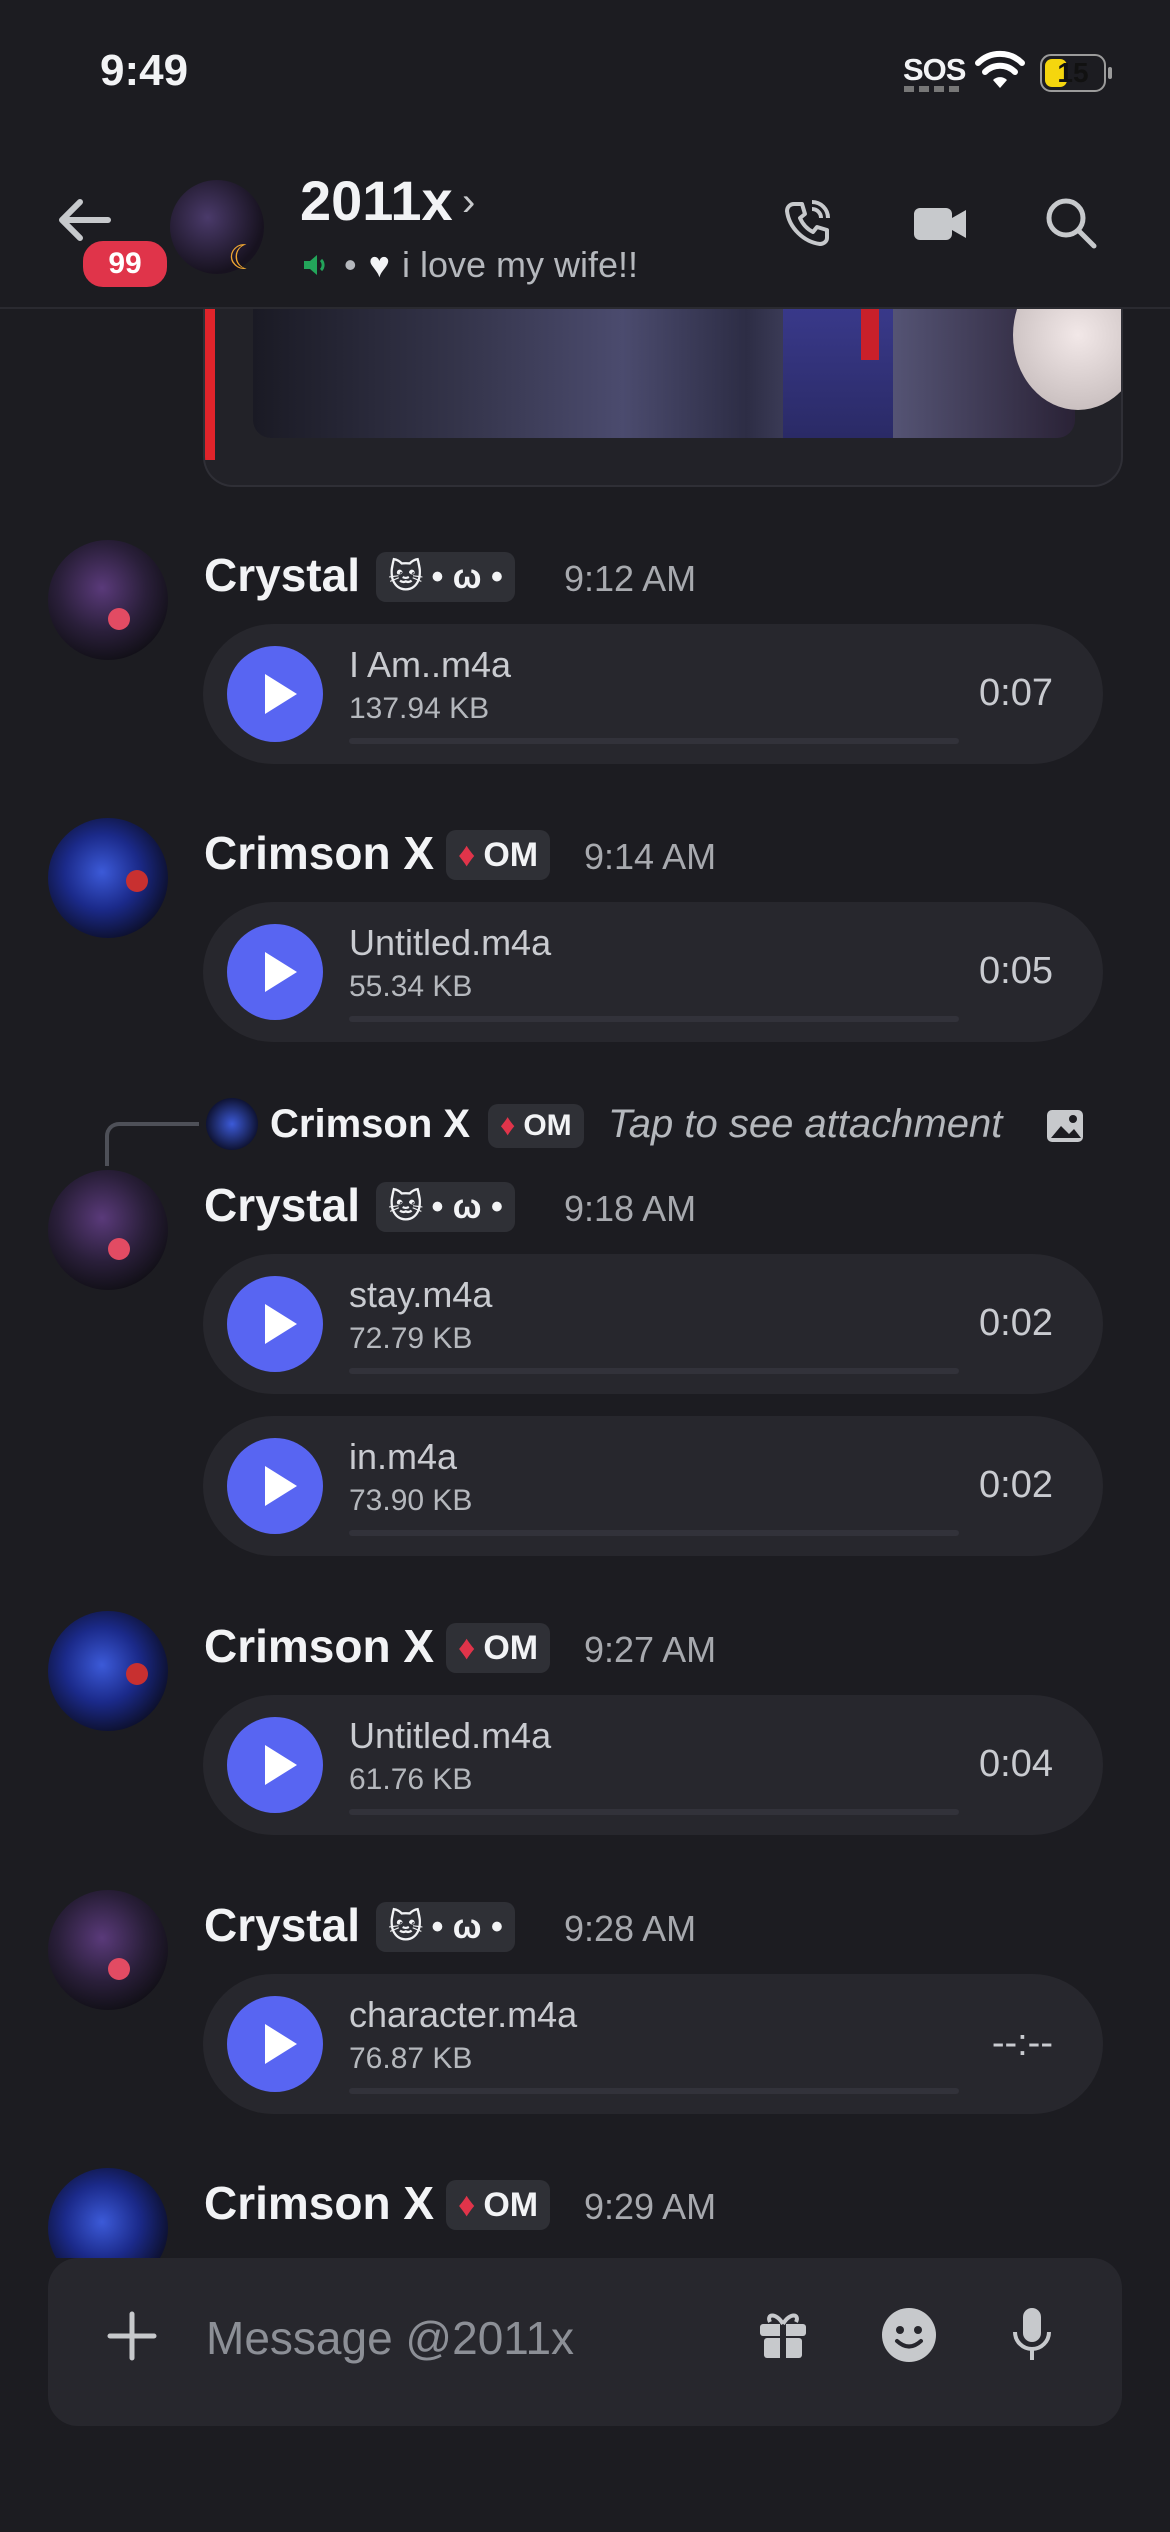 Image resolution: width=1170 pixels, height=2532 pixels. What do you see at coordinates (243, 258) in the screenshot?
I see `idle-moon-icon: ☾` at bounding box center [243, 258].